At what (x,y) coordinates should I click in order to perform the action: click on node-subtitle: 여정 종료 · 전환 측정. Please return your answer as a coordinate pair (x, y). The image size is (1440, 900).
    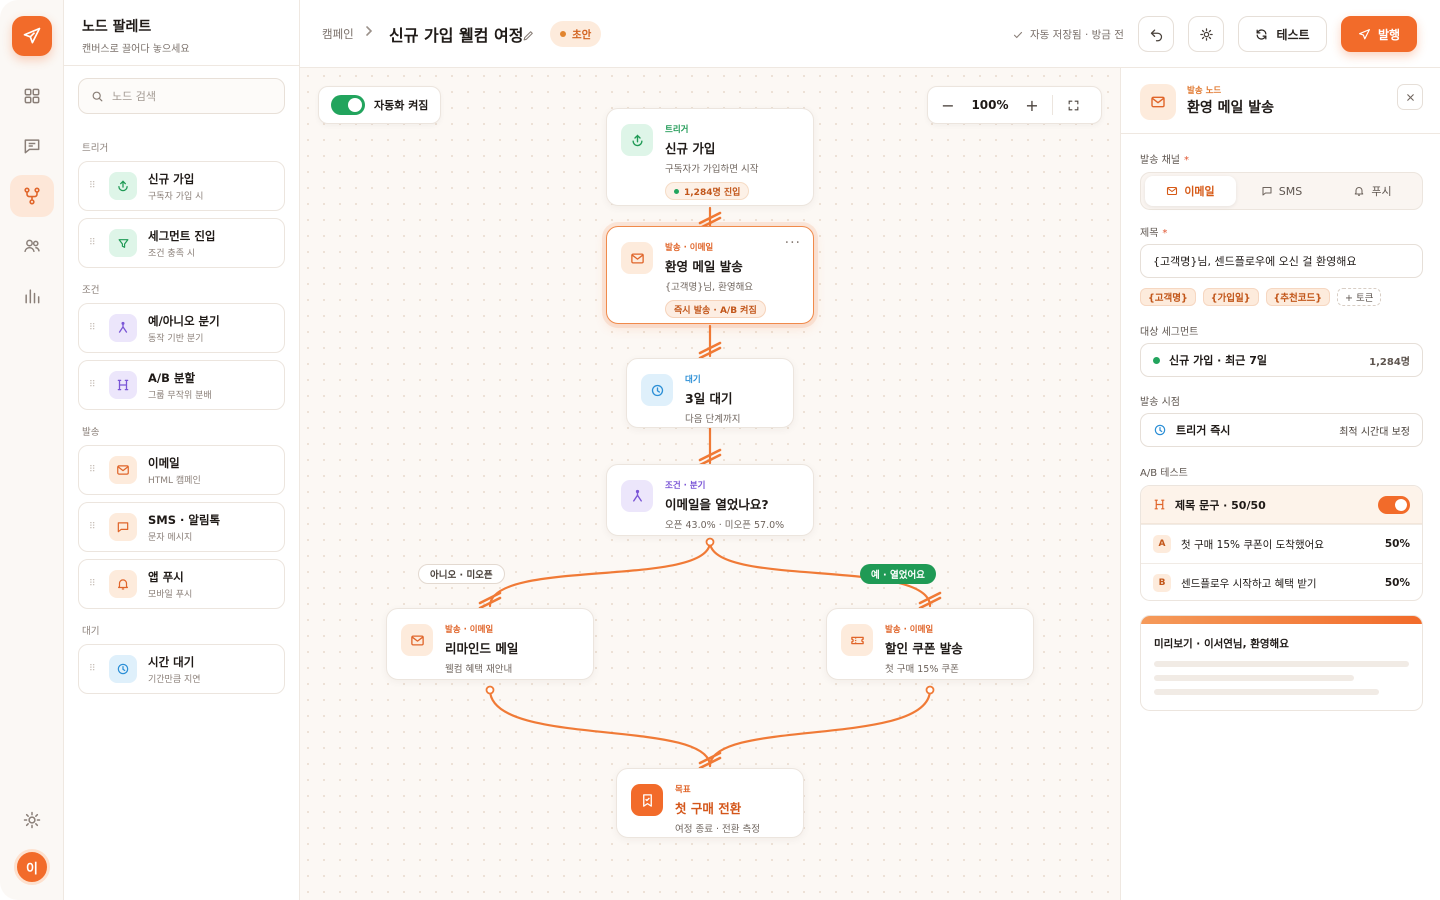
    Looking at the image, I should click on (718, 829).